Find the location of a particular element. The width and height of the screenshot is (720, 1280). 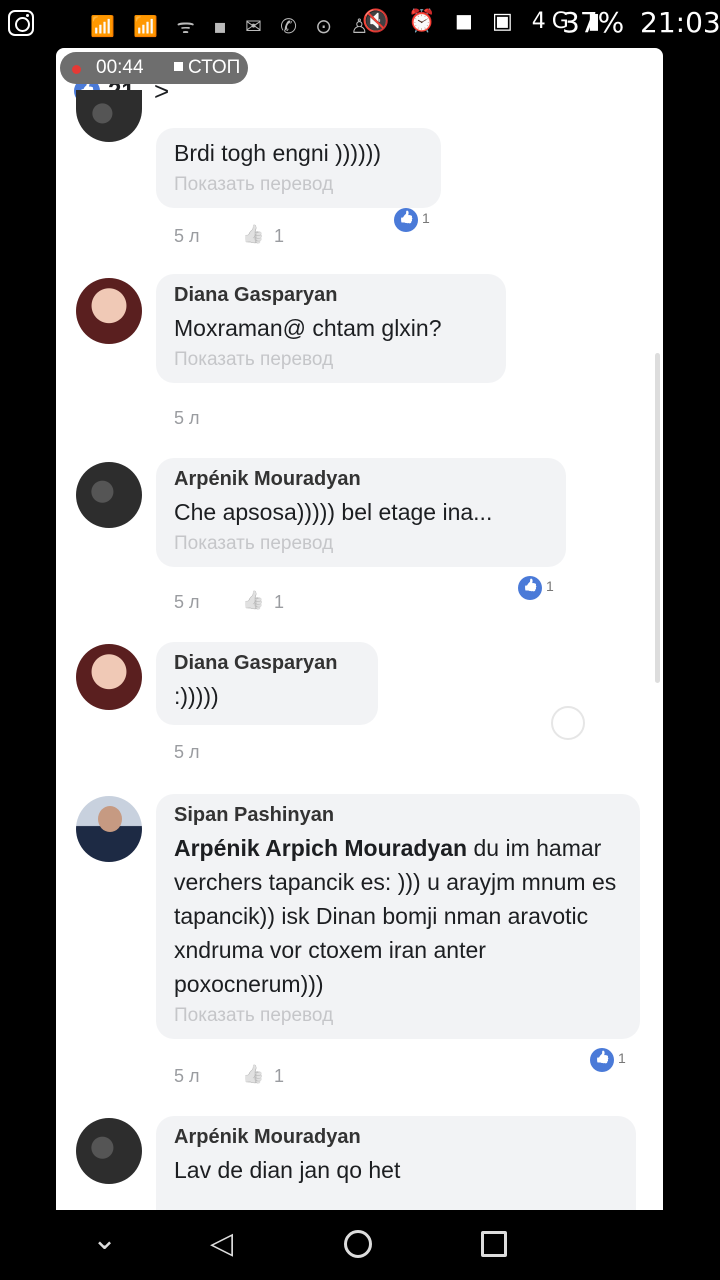

mention-link: Arpénik Arpich Mouradyan is located at coordinates (320, 848).